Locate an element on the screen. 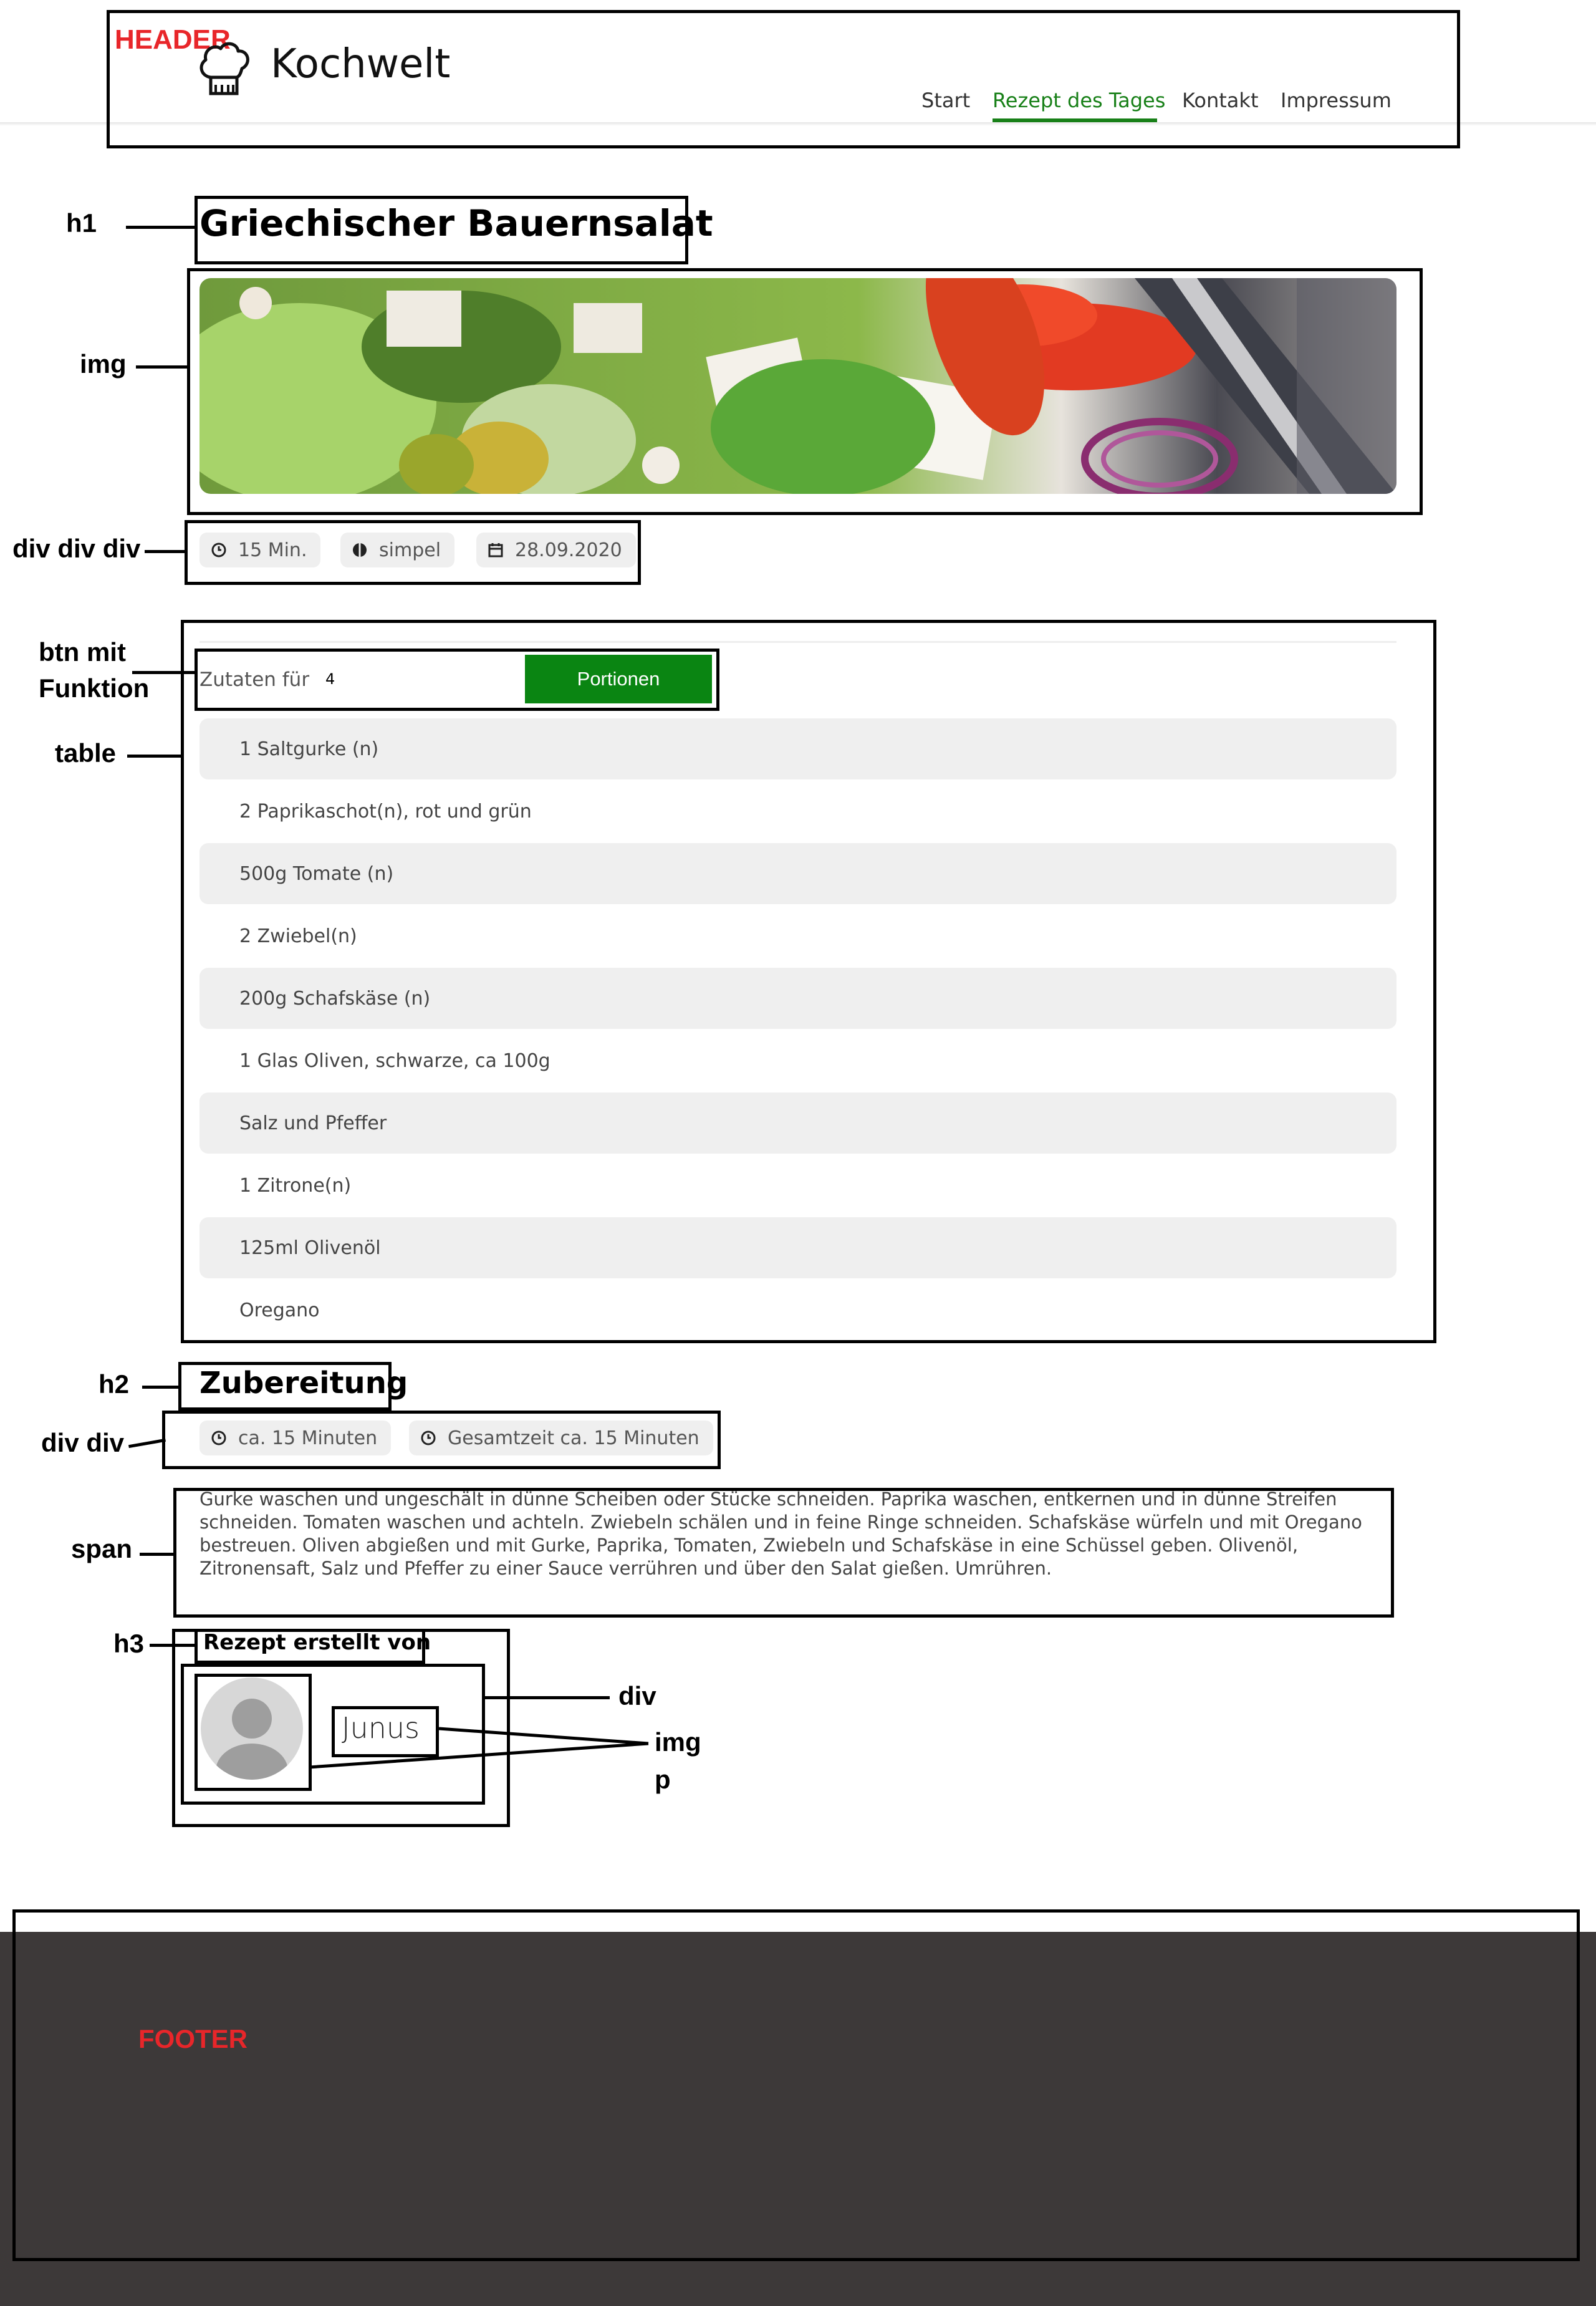  ingredient-text: 2 Paprikaschot(n), rot und grün is located at coordinates (385, 812).